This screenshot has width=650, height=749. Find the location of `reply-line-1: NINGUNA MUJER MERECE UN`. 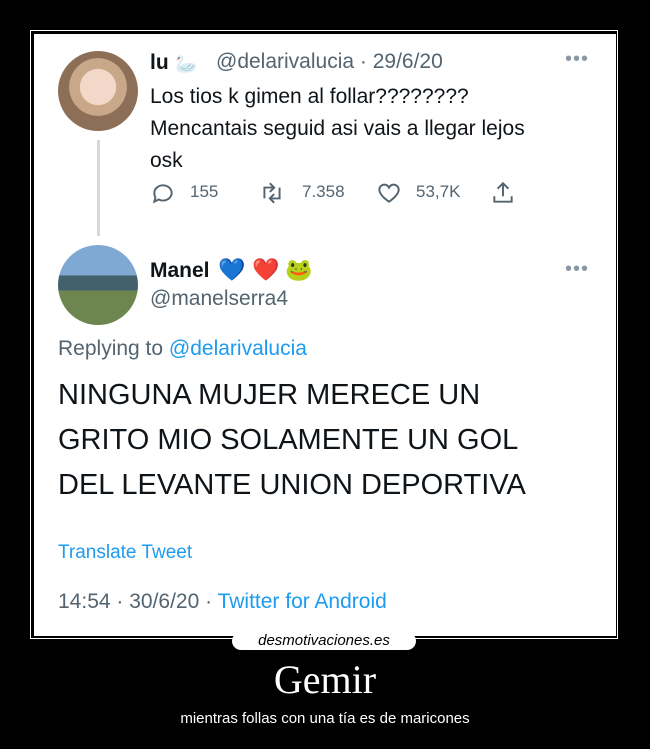

reply-line-1: NINGUNA MUJER MERECE UN is located at coordinates (269, 395).